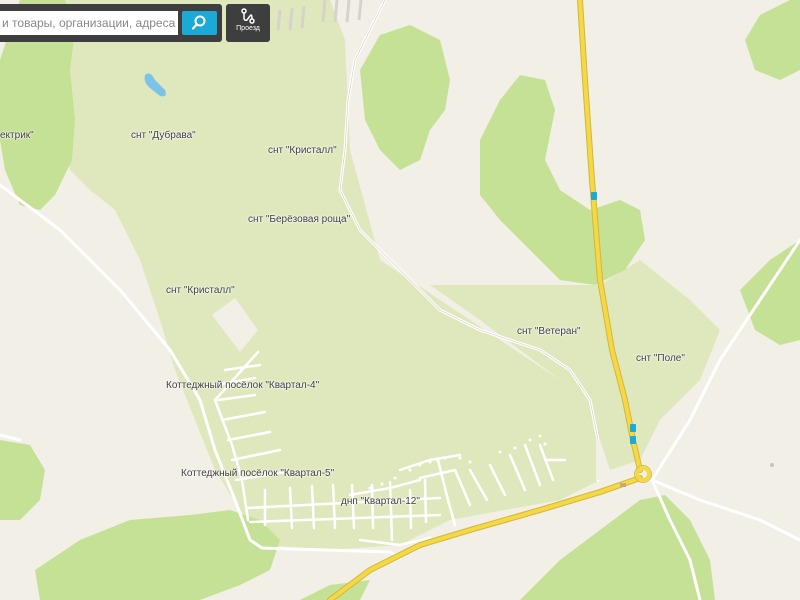 The image size is (800, 600). What do you see at coordinates (302, 150) in the screenshot?
I see `map-label-kristall-1: снт "Кристалл"` at bounding box center [302, 150].